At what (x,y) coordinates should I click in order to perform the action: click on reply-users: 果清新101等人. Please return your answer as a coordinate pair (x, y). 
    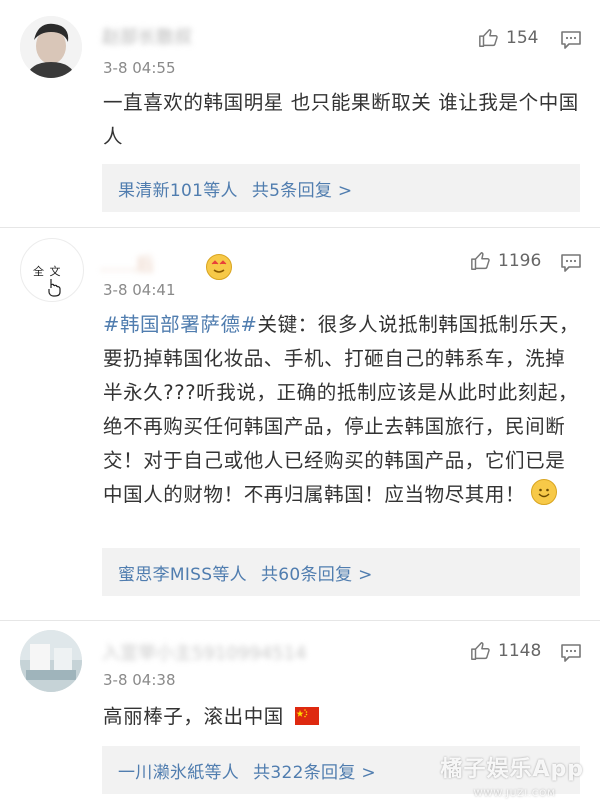
    Looking at the image, I should click on (178, 190).